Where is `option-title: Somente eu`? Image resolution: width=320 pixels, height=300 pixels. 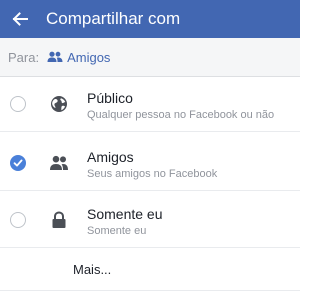 option-title: Somente eu is located at coordinates (125, 214).